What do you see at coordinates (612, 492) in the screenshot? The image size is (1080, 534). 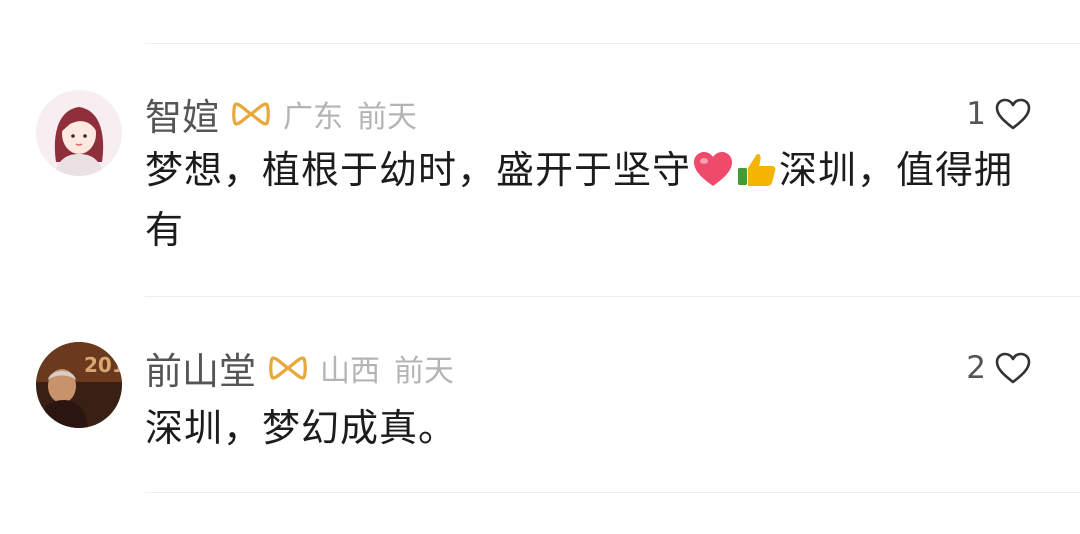 I see `bottom-divider` at bounding box center [612, 492].